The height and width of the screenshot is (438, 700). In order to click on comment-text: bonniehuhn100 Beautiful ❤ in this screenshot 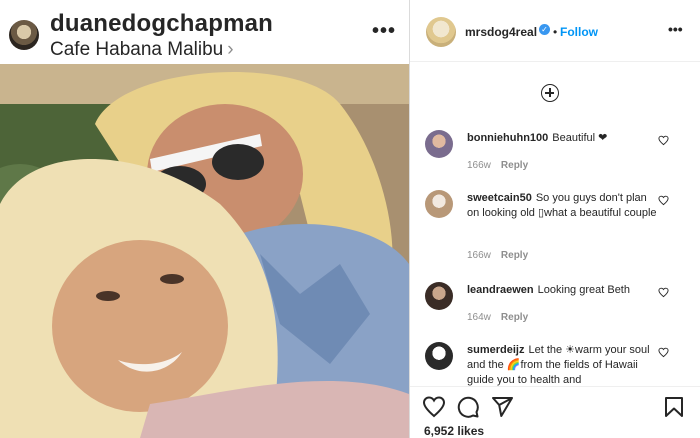, I will do `click(564, 138)`.